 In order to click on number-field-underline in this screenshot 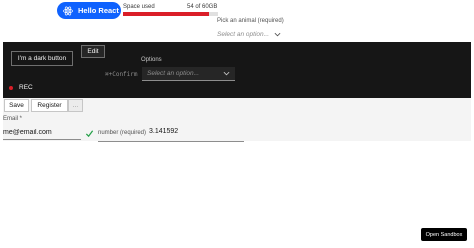, I will do `click(171, 141)`.